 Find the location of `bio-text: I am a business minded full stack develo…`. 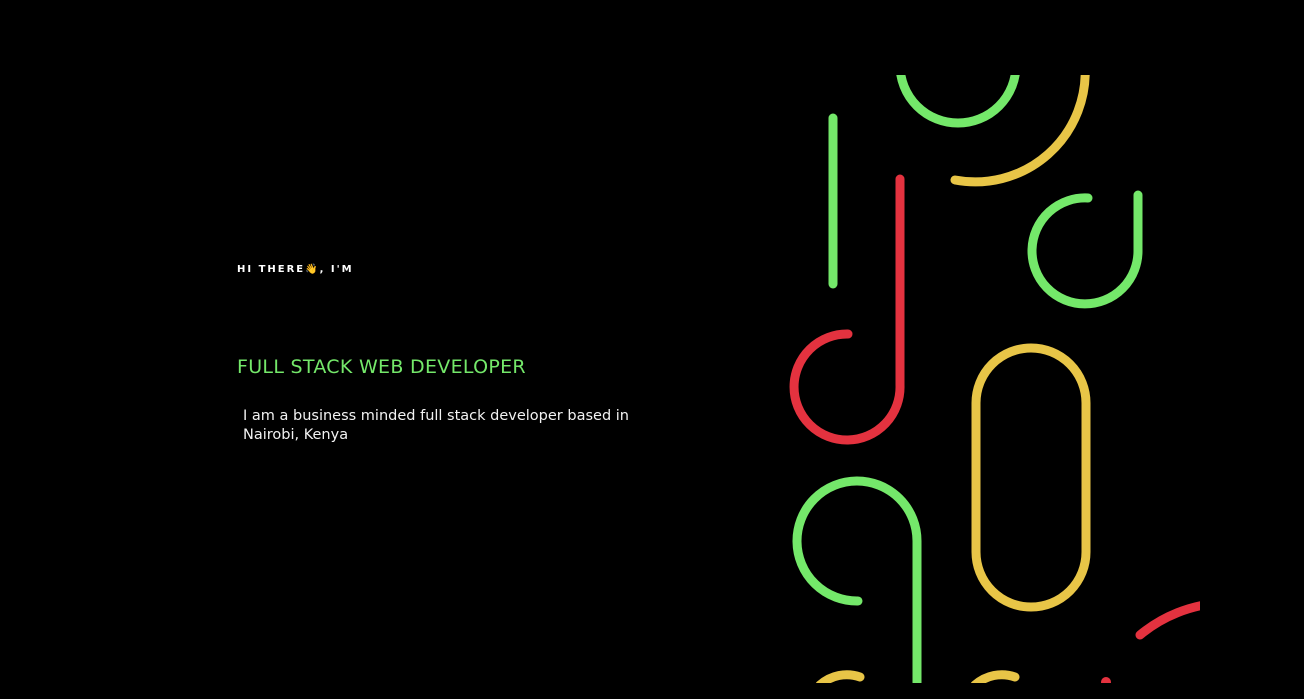

bio-text: I am a business minded full stack develo… is located at coordinates (436, 425).